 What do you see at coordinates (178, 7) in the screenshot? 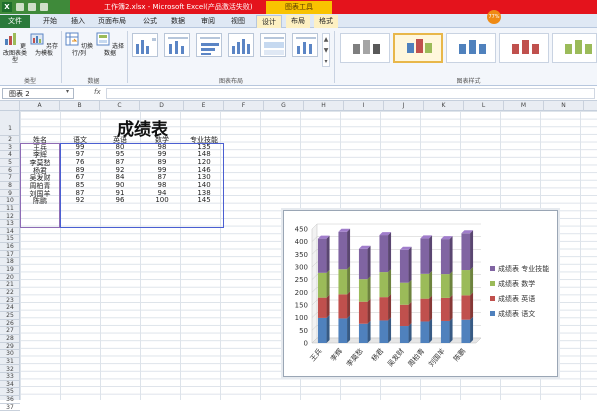
I see `window-title: 工作簿2.xlsx - Microsoft Excel(产品激活失败)` at bounding box center [178, 7].